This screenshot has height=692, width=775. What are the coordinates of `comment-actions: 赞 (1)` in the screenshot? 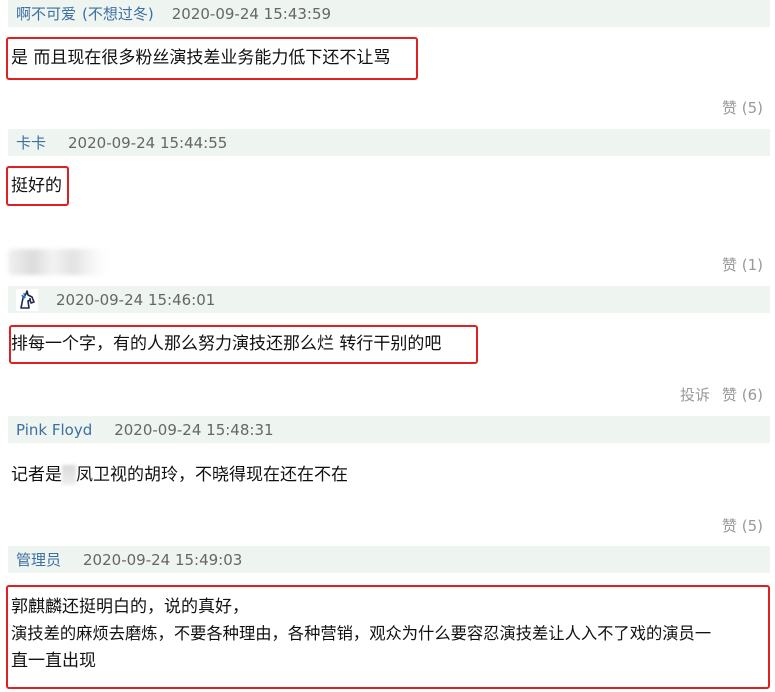 It's located at (742, 264).